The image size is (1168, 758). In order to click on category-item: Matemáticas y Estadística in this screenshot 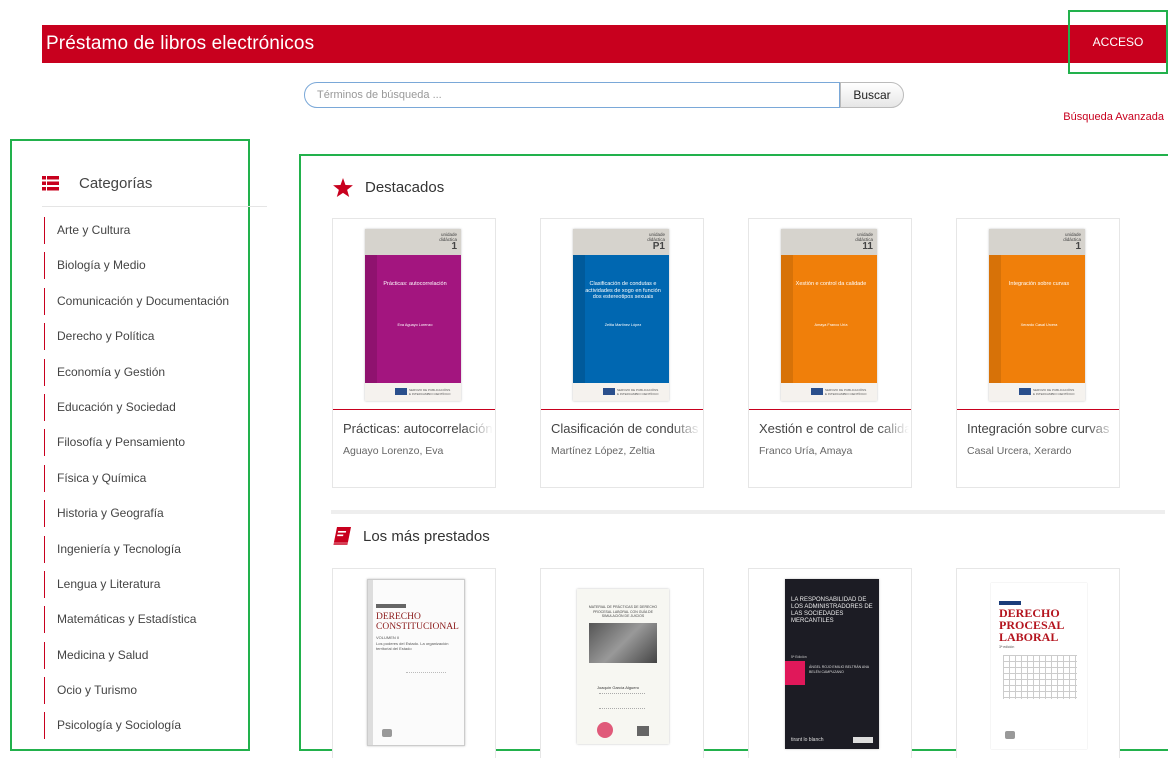, I will do `click(136, 620)`.